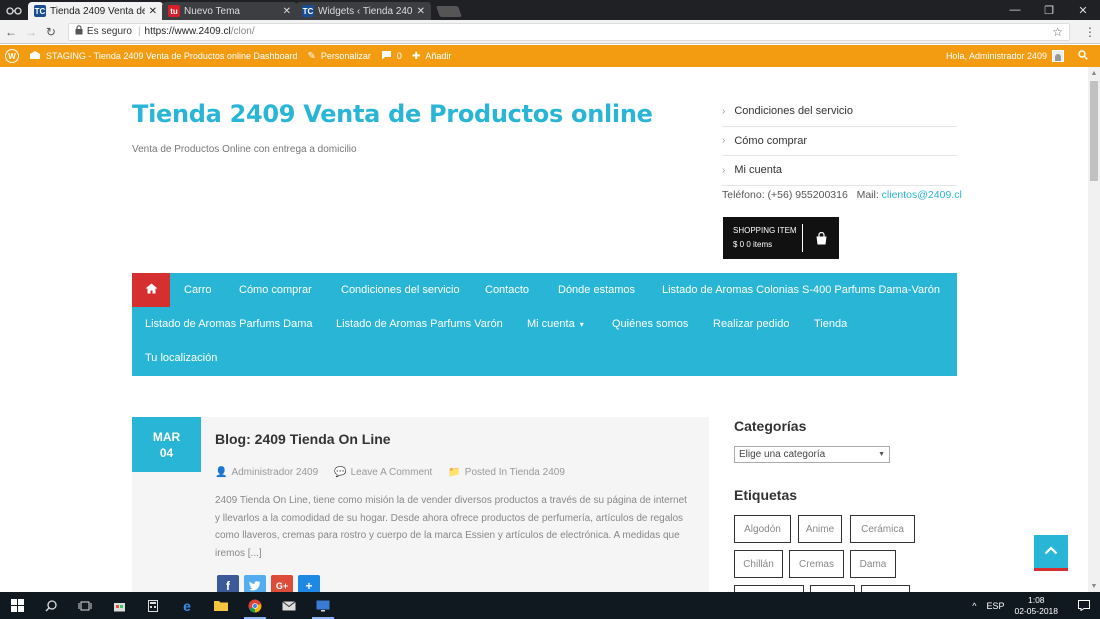 The image size is (1100, 619). I want to click on post-comments: 💬 Leave A Comment, so click(383, 472).